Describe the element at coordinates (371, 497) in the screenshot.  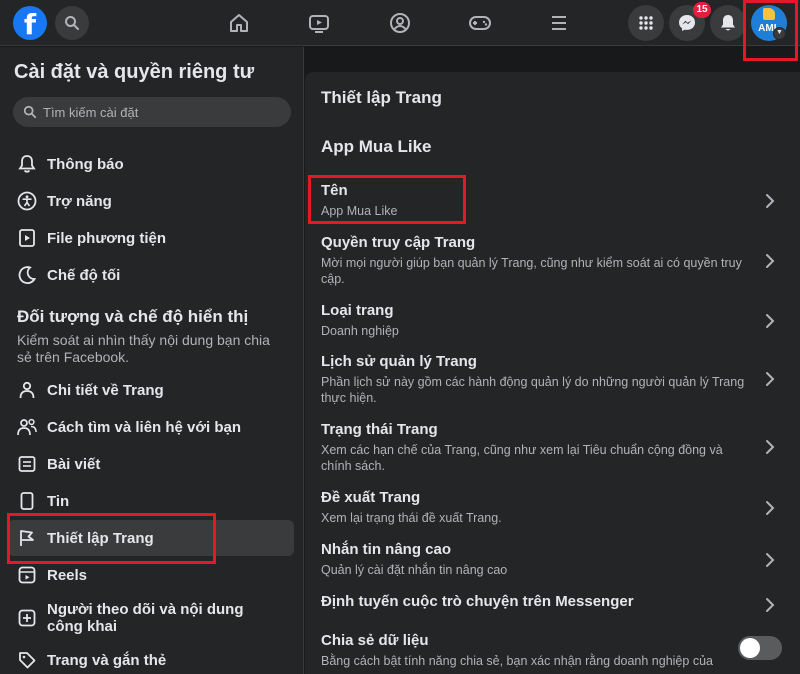
I see `row-title: Đề xuất Trang` at that location.